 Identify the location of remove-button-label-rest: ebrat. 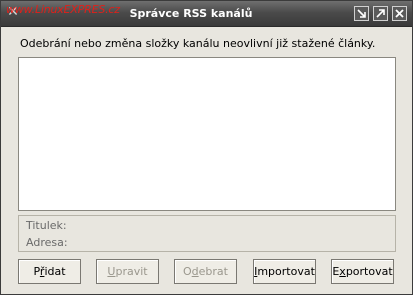
(213, 271).